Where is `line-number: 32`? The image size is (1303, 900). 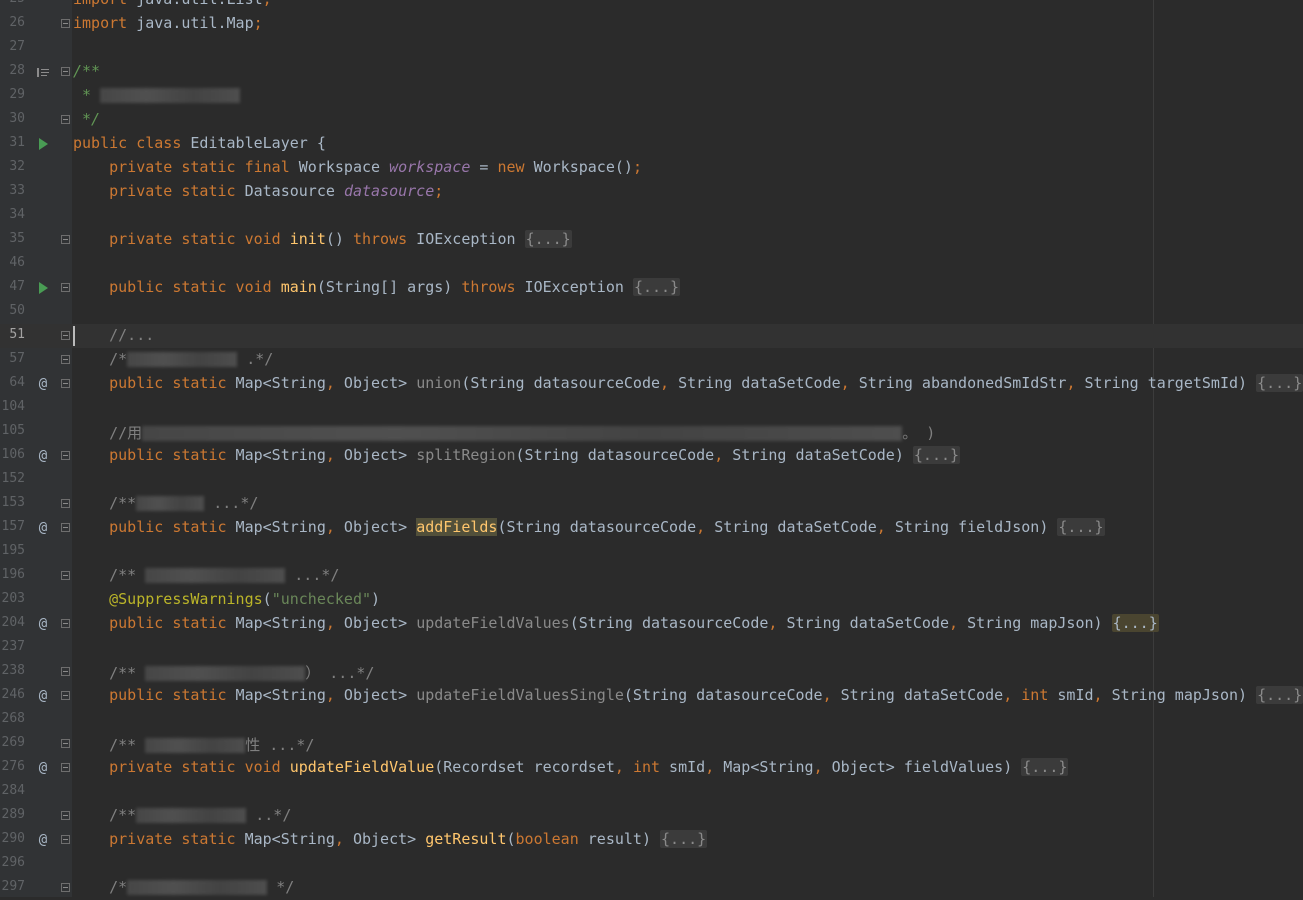 line-number: 32 is located at coordinates (17, 166).